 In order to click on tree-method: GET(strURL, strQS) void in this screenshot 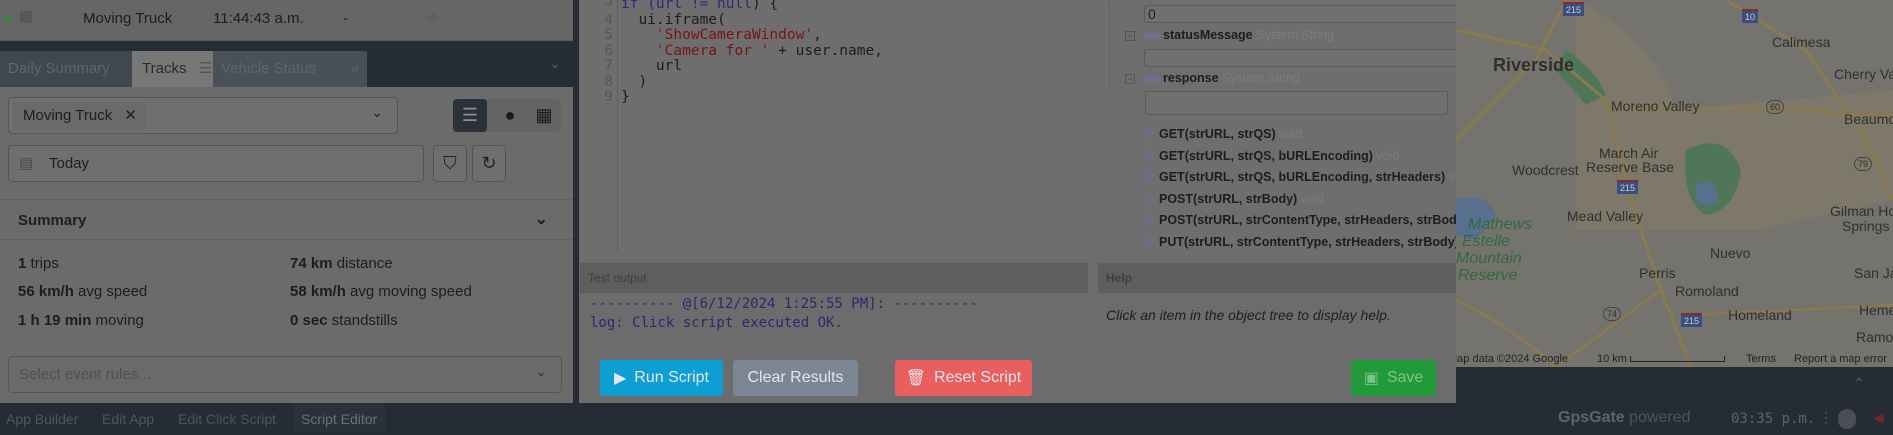, I will do `click(1223, 133)`.